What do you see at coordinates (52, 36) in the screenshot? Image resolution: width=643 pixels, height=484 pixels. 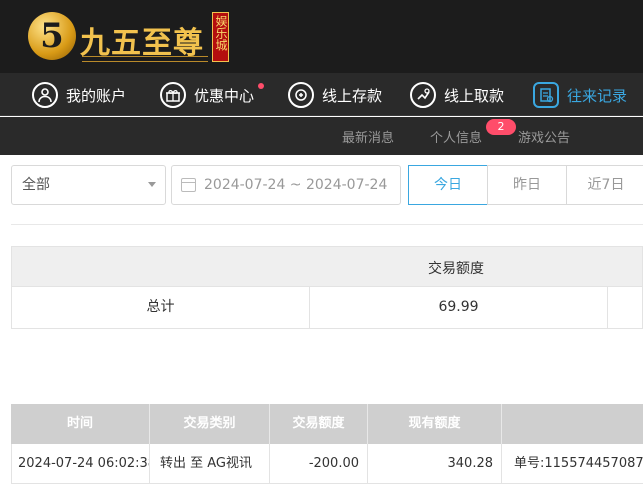 I see `logo-badge: 5` at bounding box center [52, 36].